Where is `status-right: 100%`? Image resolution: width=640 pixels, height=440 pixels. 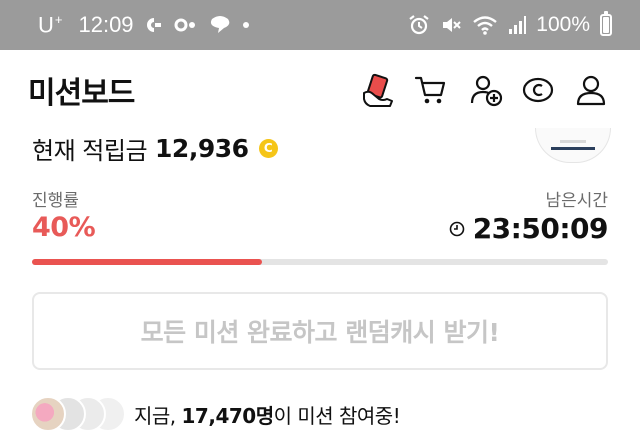 status-right: 100% is located at coordinates (510, 24).